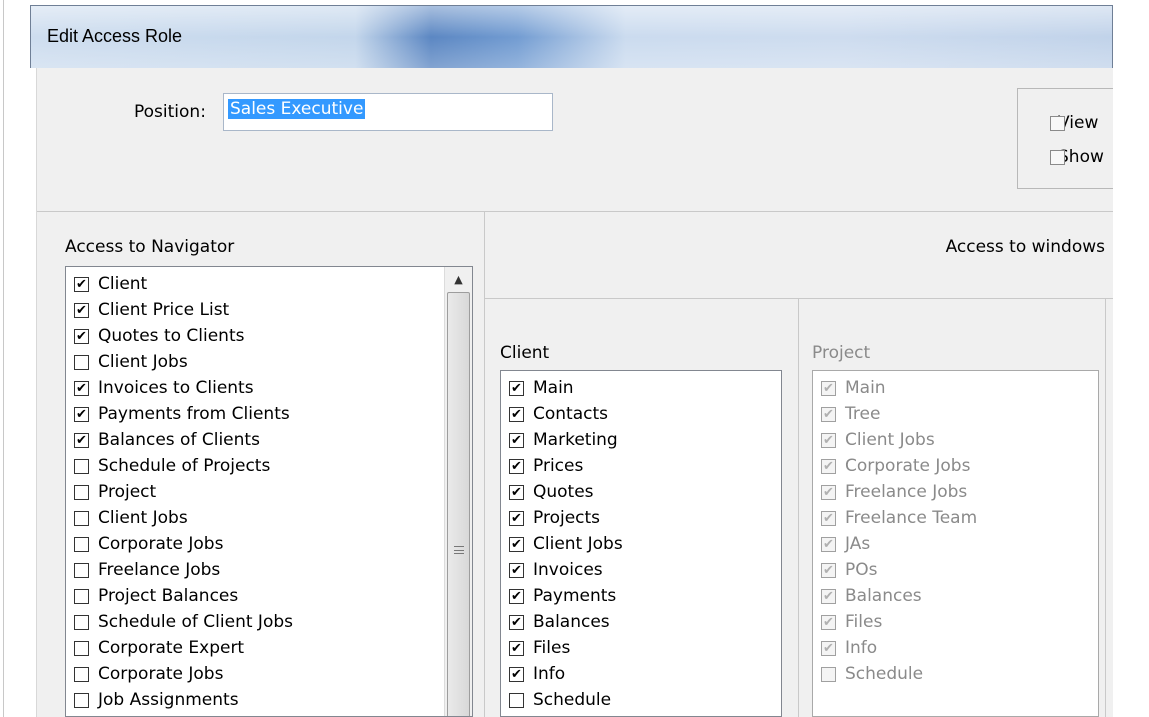 This screenshot has height=717, width=1149. I want to click on list-item: Schedule of Client Jobs, so click(183, 622).